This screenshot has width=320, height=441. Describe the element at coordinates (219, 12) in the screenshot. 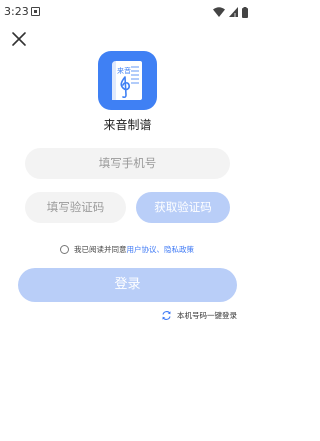

I see `wifi-icon` at that location.